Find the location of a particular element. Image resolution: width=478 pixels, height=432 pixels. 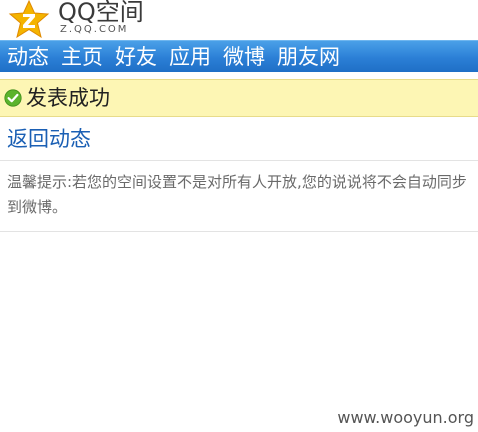

watermark: www.wooyun.org is located at coordinates (405, 417).